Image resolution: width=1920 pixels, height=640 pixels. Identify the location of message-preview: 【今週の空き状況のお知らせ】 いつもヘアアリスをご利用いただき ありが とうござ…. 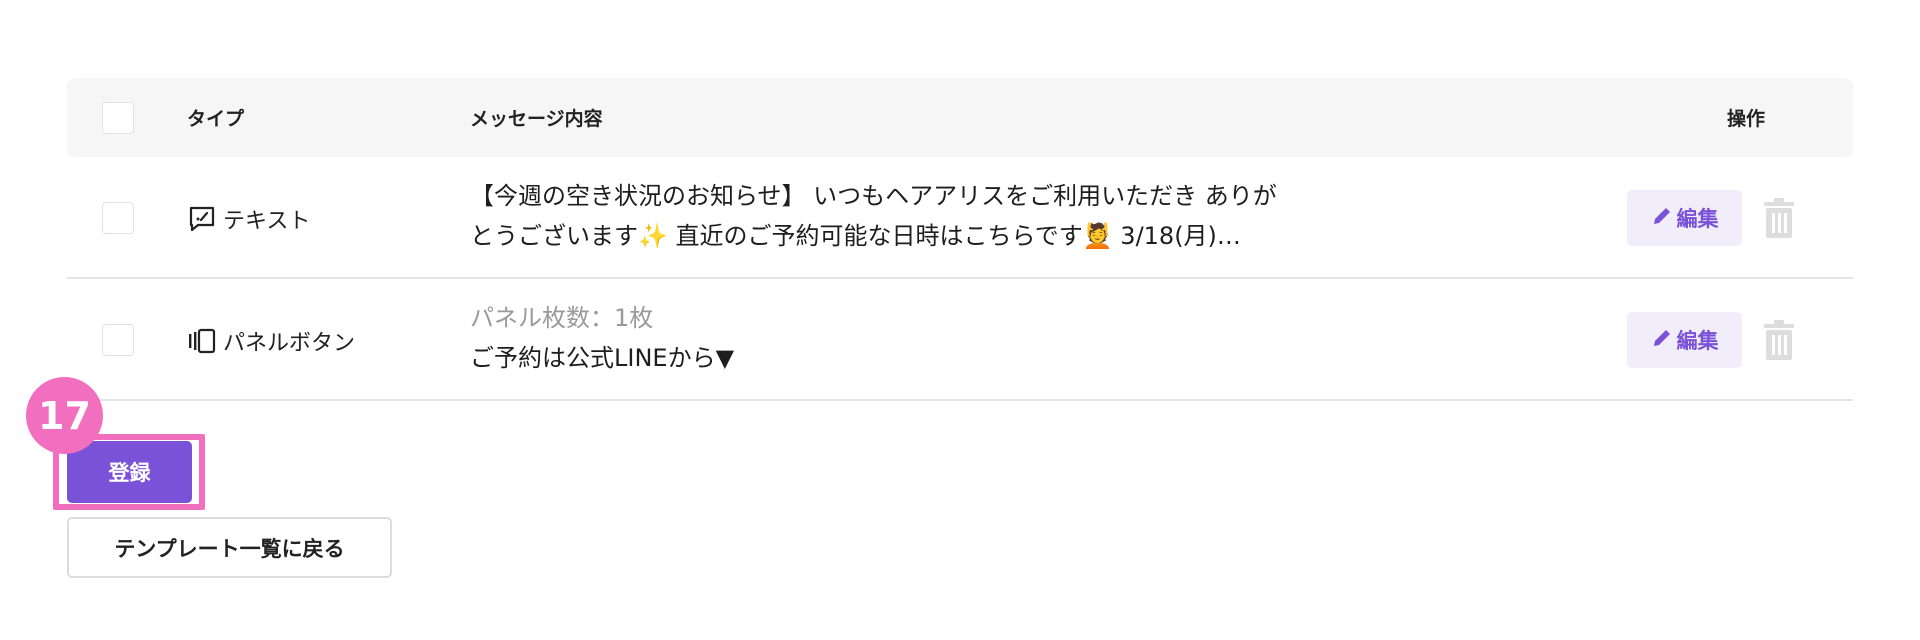
(910, 216).